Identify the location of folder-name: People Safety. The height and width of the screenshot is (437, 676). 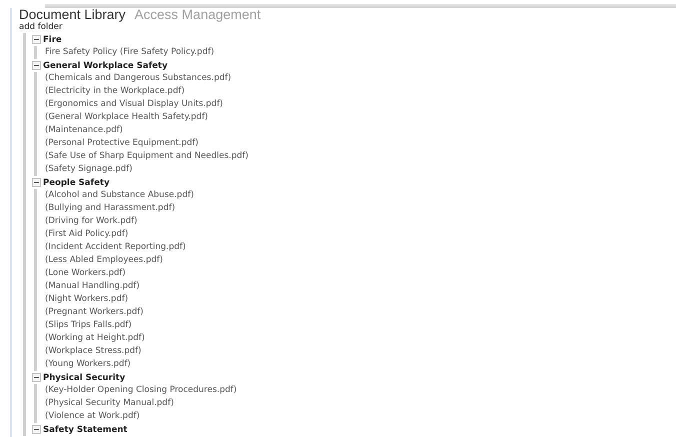
(76, 183).